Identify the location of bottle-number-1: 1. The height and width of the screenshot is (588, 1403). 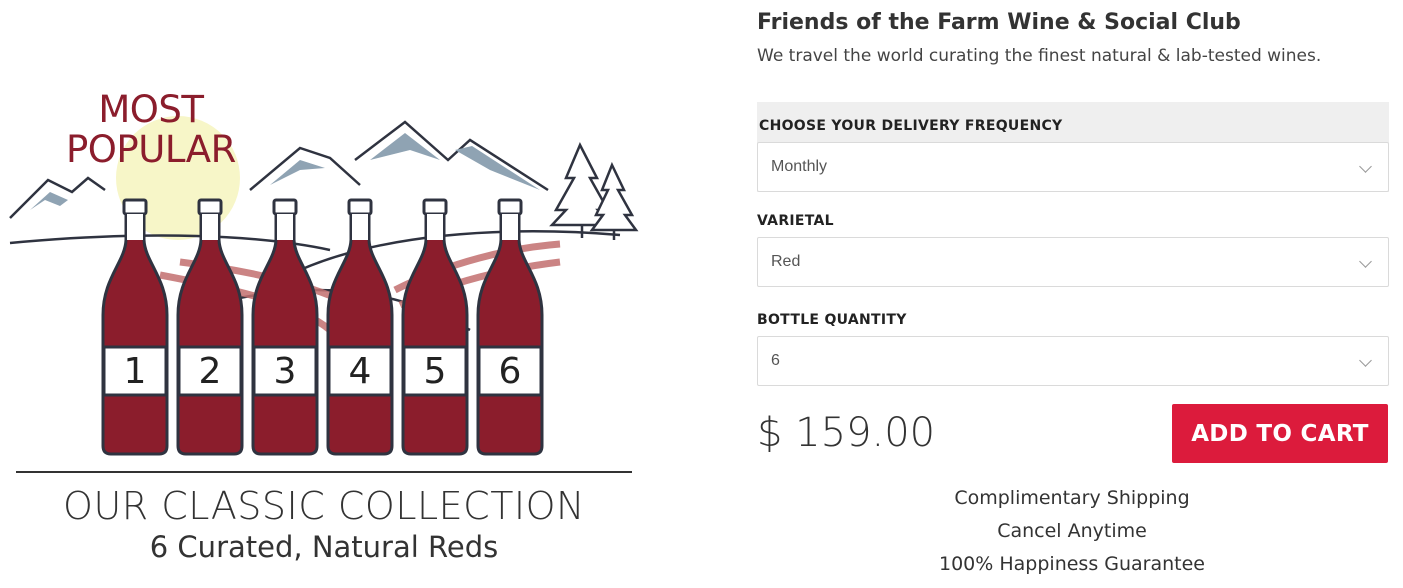
(135, 371).